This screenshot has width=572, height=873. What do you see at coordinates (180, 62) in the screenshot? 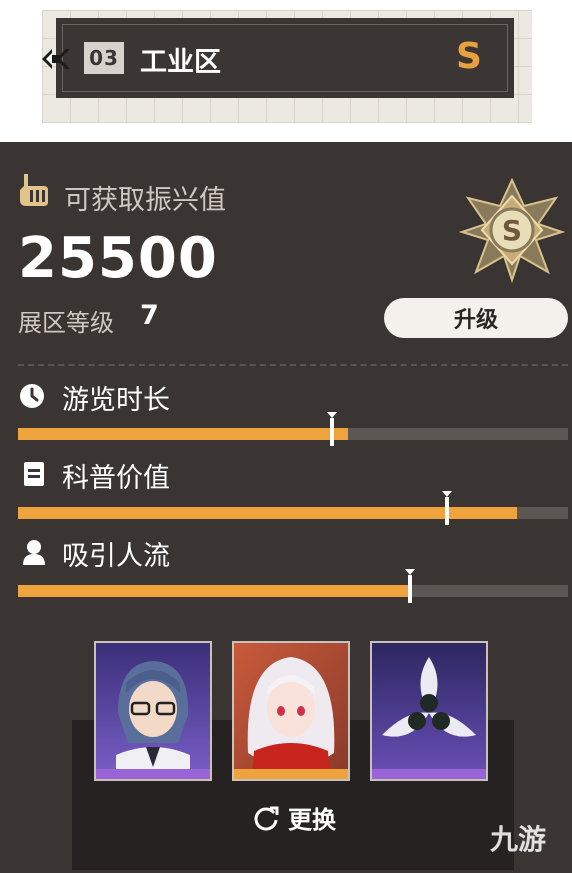
I see `zone-name: 工业区` at bounding box center [180, 62].